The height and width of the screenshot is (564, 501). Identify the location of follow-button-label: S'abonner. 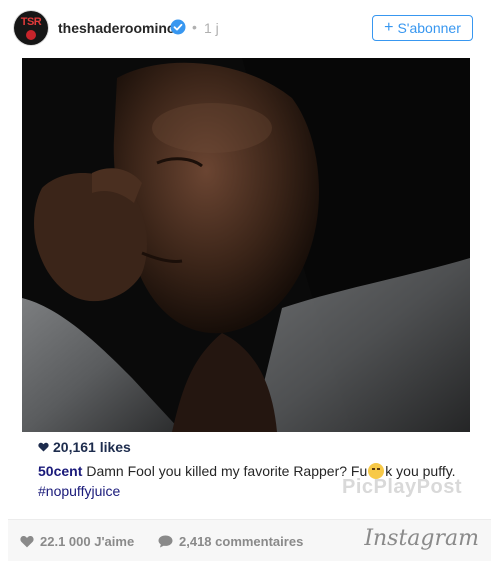
(429, 28).